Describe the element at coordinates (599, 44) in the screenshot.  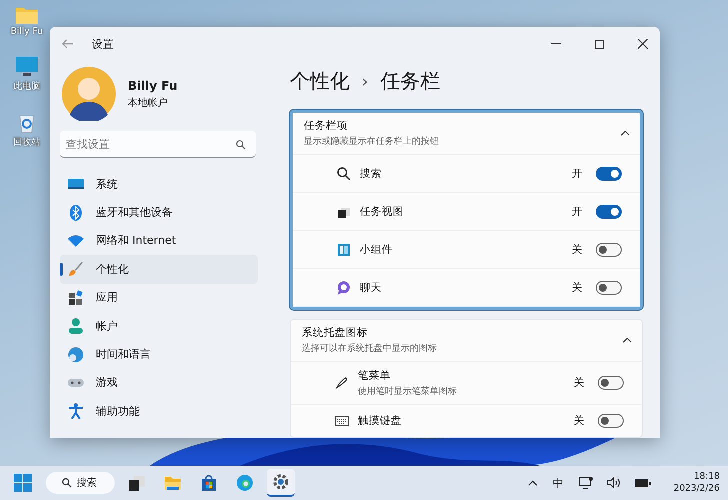
I see `maximize-icon` at that location.